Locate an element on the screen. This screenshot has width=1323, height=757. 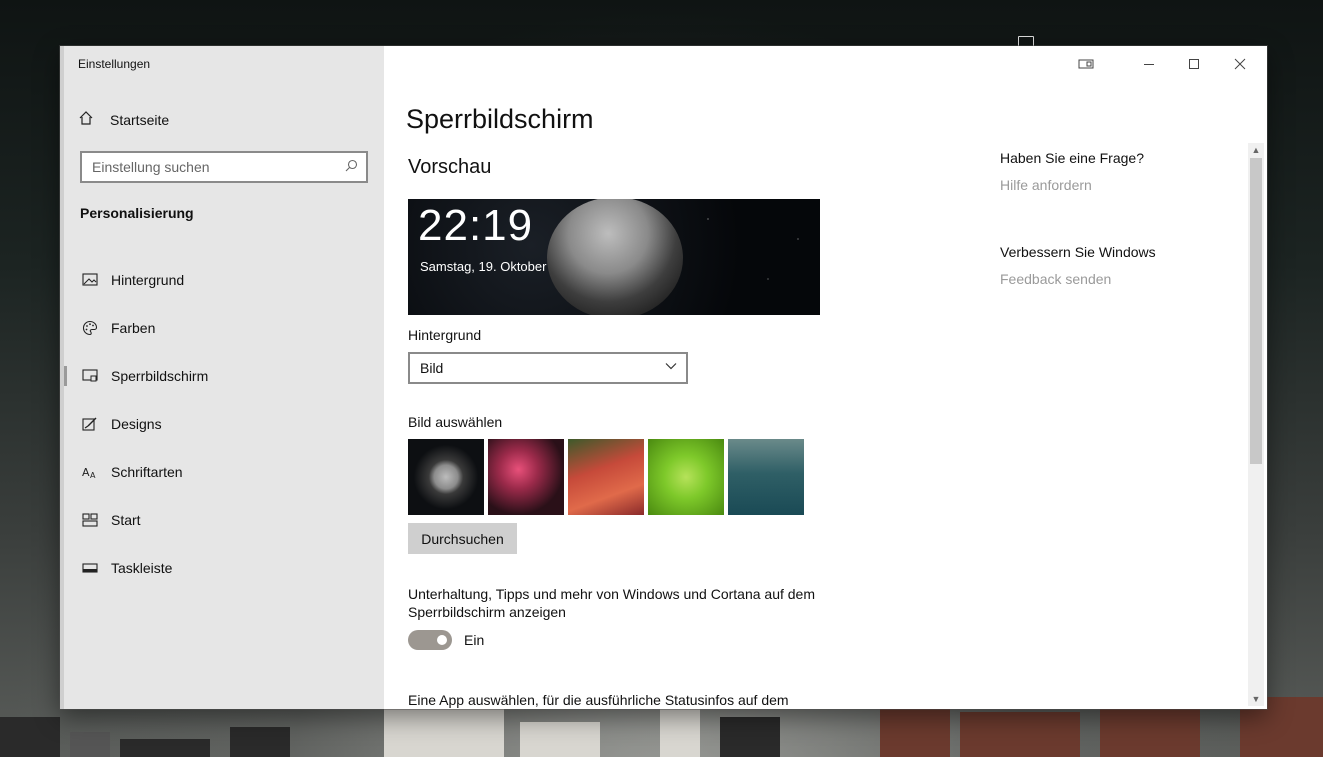
scrollbar-thumb is located at coordinates (1256, 311).